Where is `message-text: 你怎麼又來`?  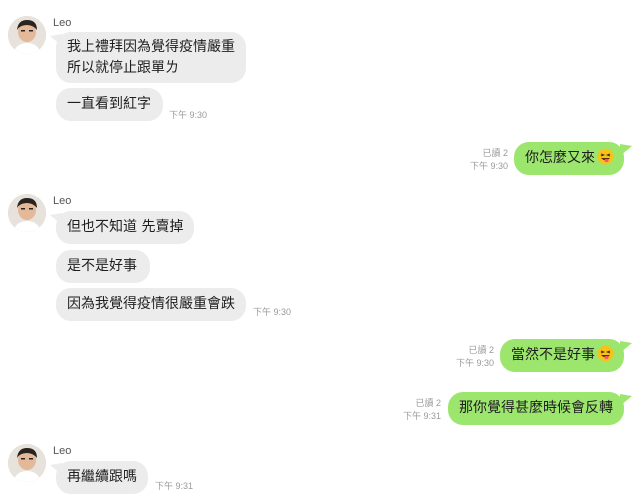 message-text: 你怎麼又來 is located at coordinates (560, 158).